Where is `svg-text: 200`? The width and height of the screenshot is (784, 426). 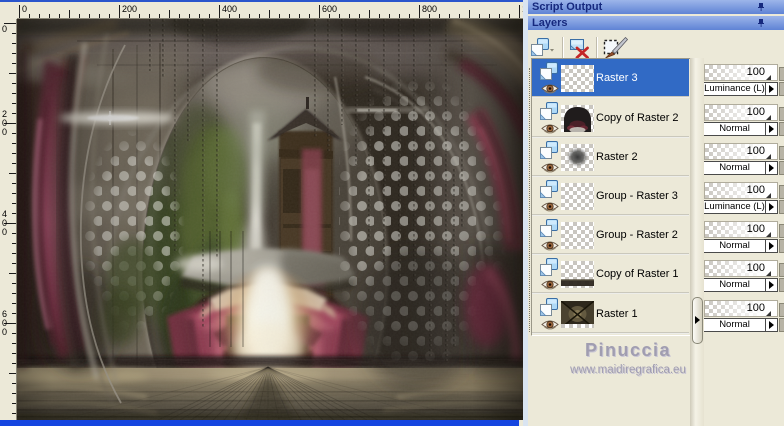
svg-text: 200 is located at coordinates (129, 9).